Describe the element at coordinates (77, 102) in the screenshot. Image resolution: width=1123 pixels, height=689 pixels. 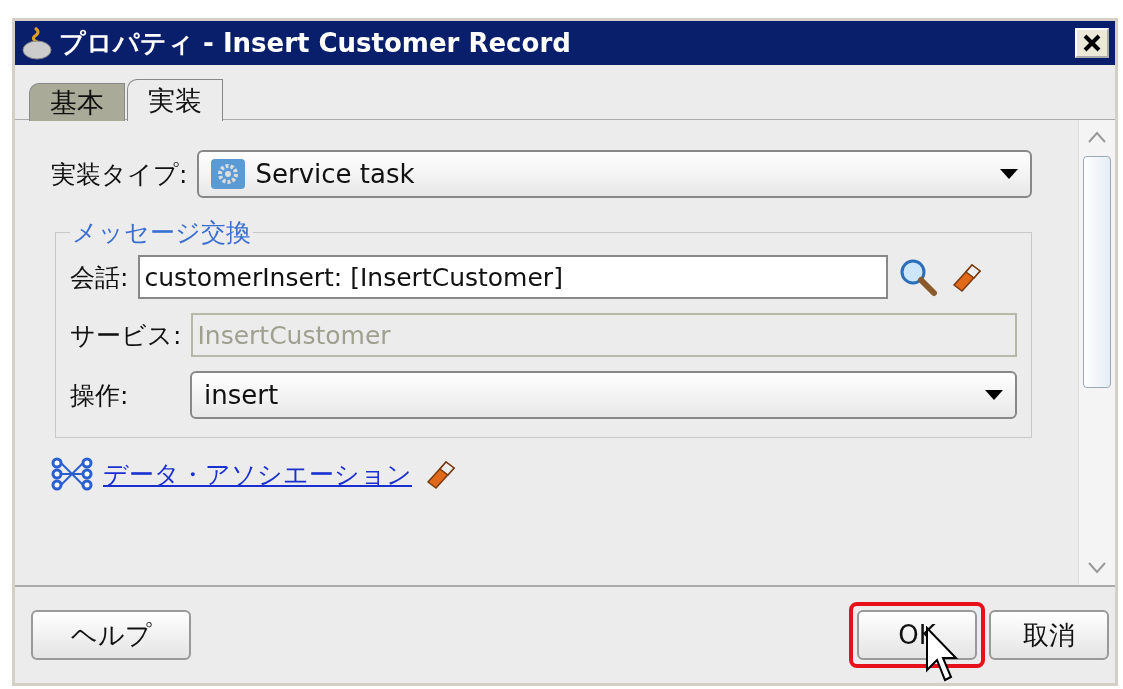
I see `tab: 基本` at that location.